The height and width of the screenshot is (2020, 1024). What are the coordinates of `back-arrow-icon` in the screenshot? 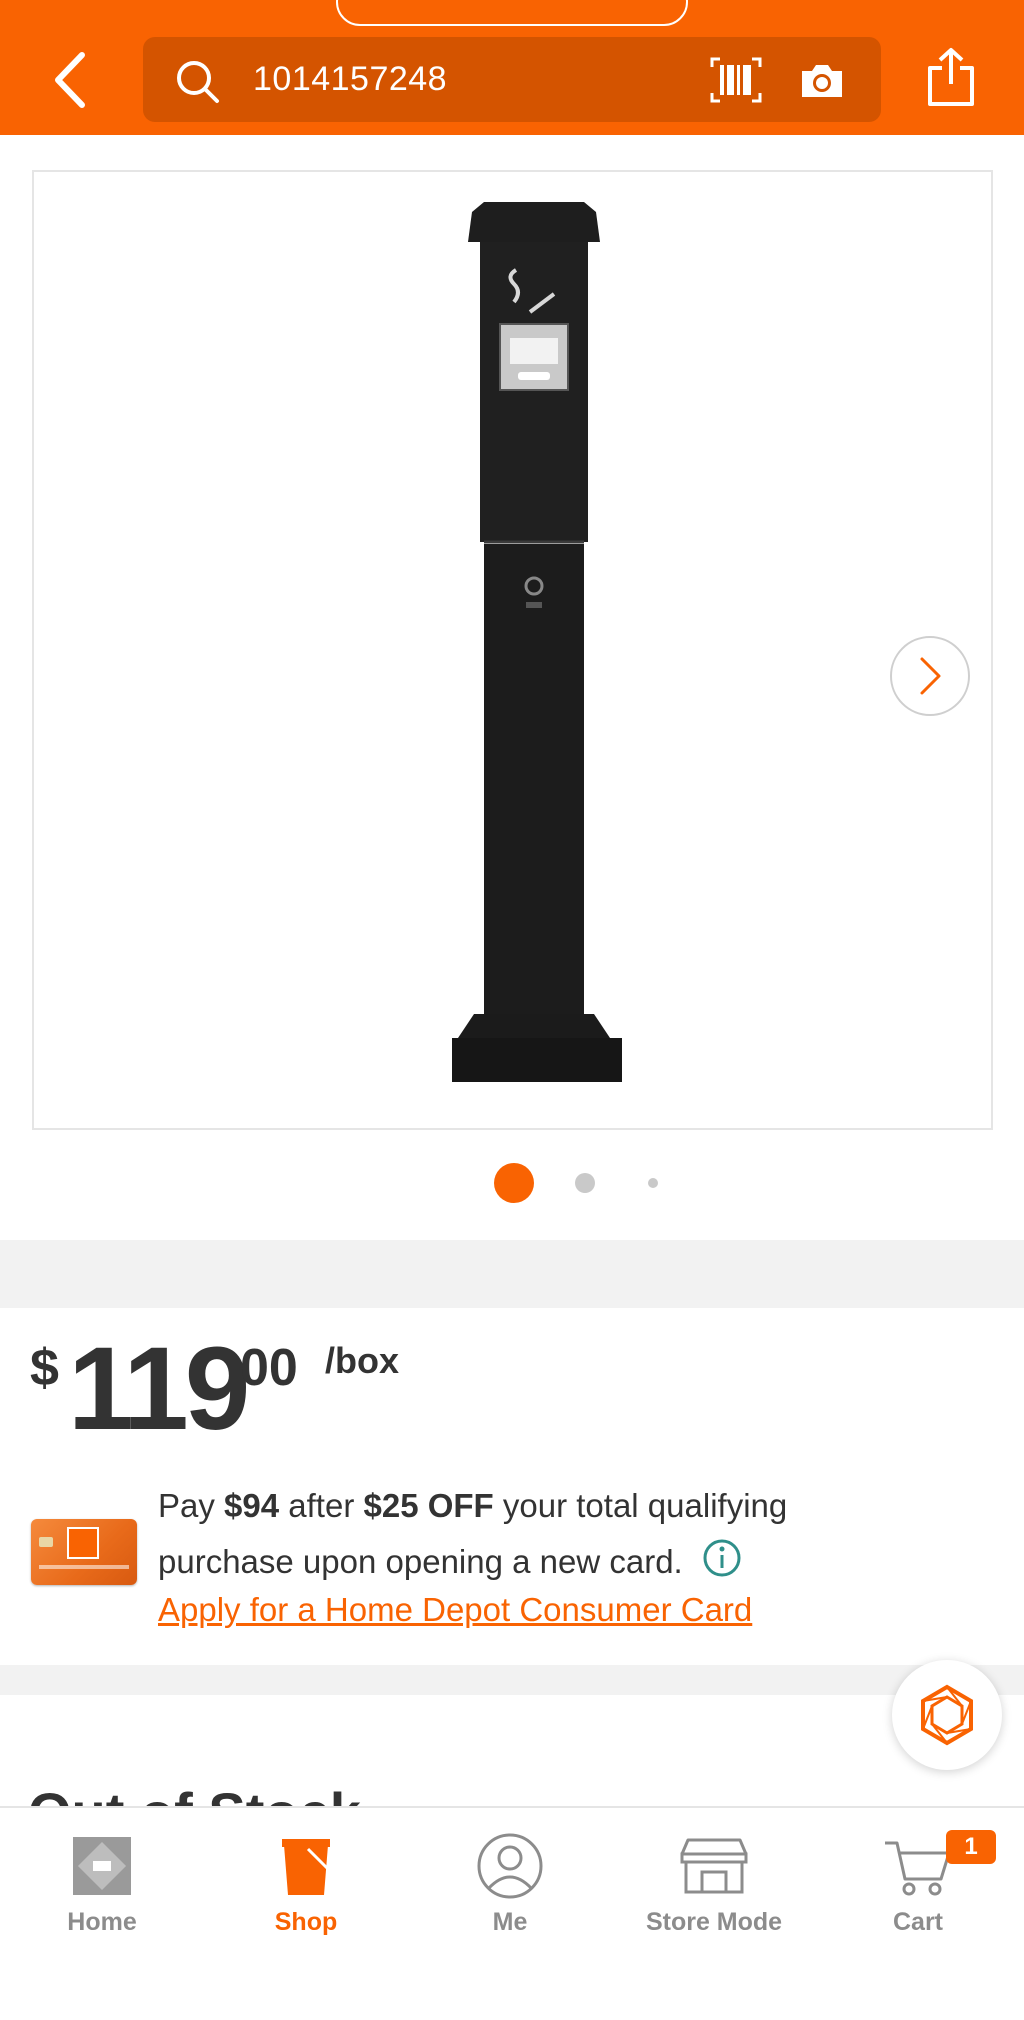 It's located at (70, 80).